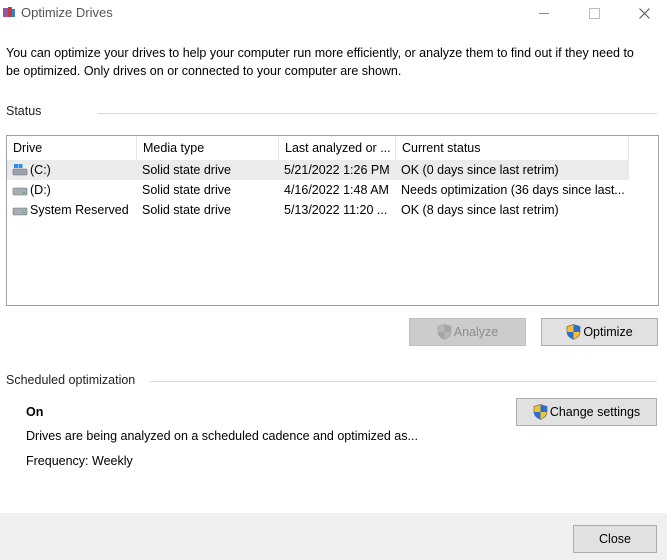  I want to click on current-status: OK (8 days since last retrim), so click(480, 210).